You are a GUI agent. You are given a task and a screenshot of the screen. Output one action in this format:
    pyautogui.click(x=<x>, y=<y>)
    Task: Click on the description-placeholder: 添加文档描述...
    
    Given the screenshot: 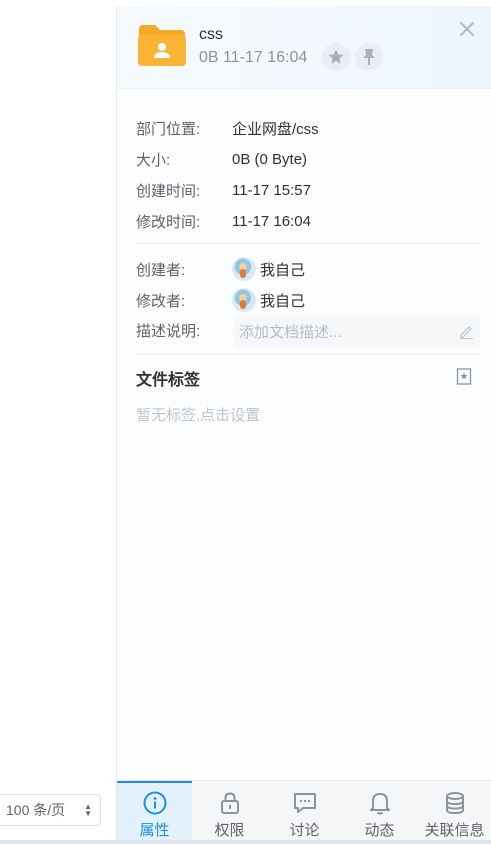 What is the action you would take?
    pyautogui.click(x=290, y=332)
    